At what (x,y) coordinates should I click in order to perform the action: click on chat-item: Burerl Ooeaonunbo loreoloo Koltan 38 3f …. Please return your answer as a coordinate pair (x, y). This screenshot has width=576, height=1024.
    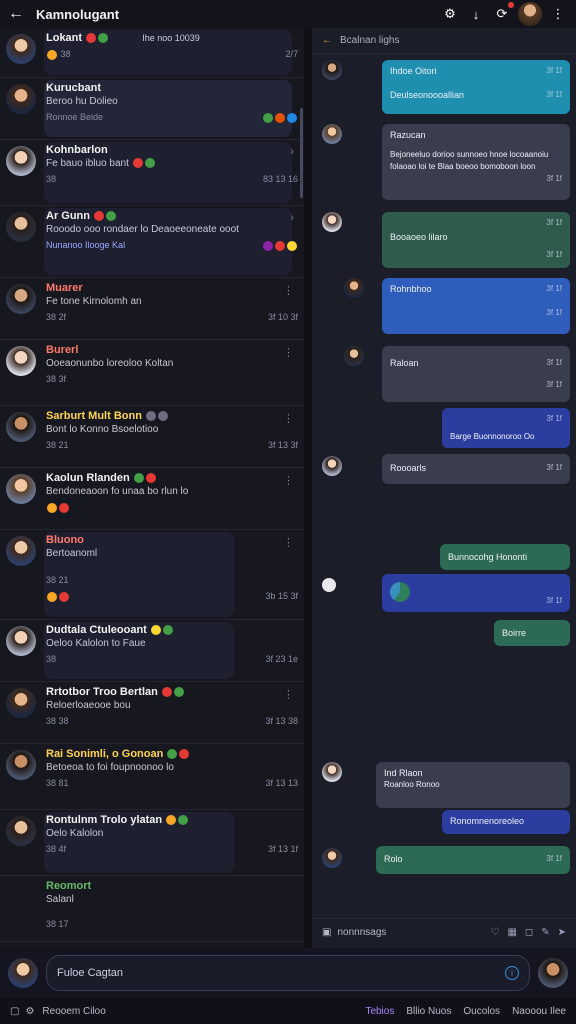
    Looking at the image, I should click on (152, 373).